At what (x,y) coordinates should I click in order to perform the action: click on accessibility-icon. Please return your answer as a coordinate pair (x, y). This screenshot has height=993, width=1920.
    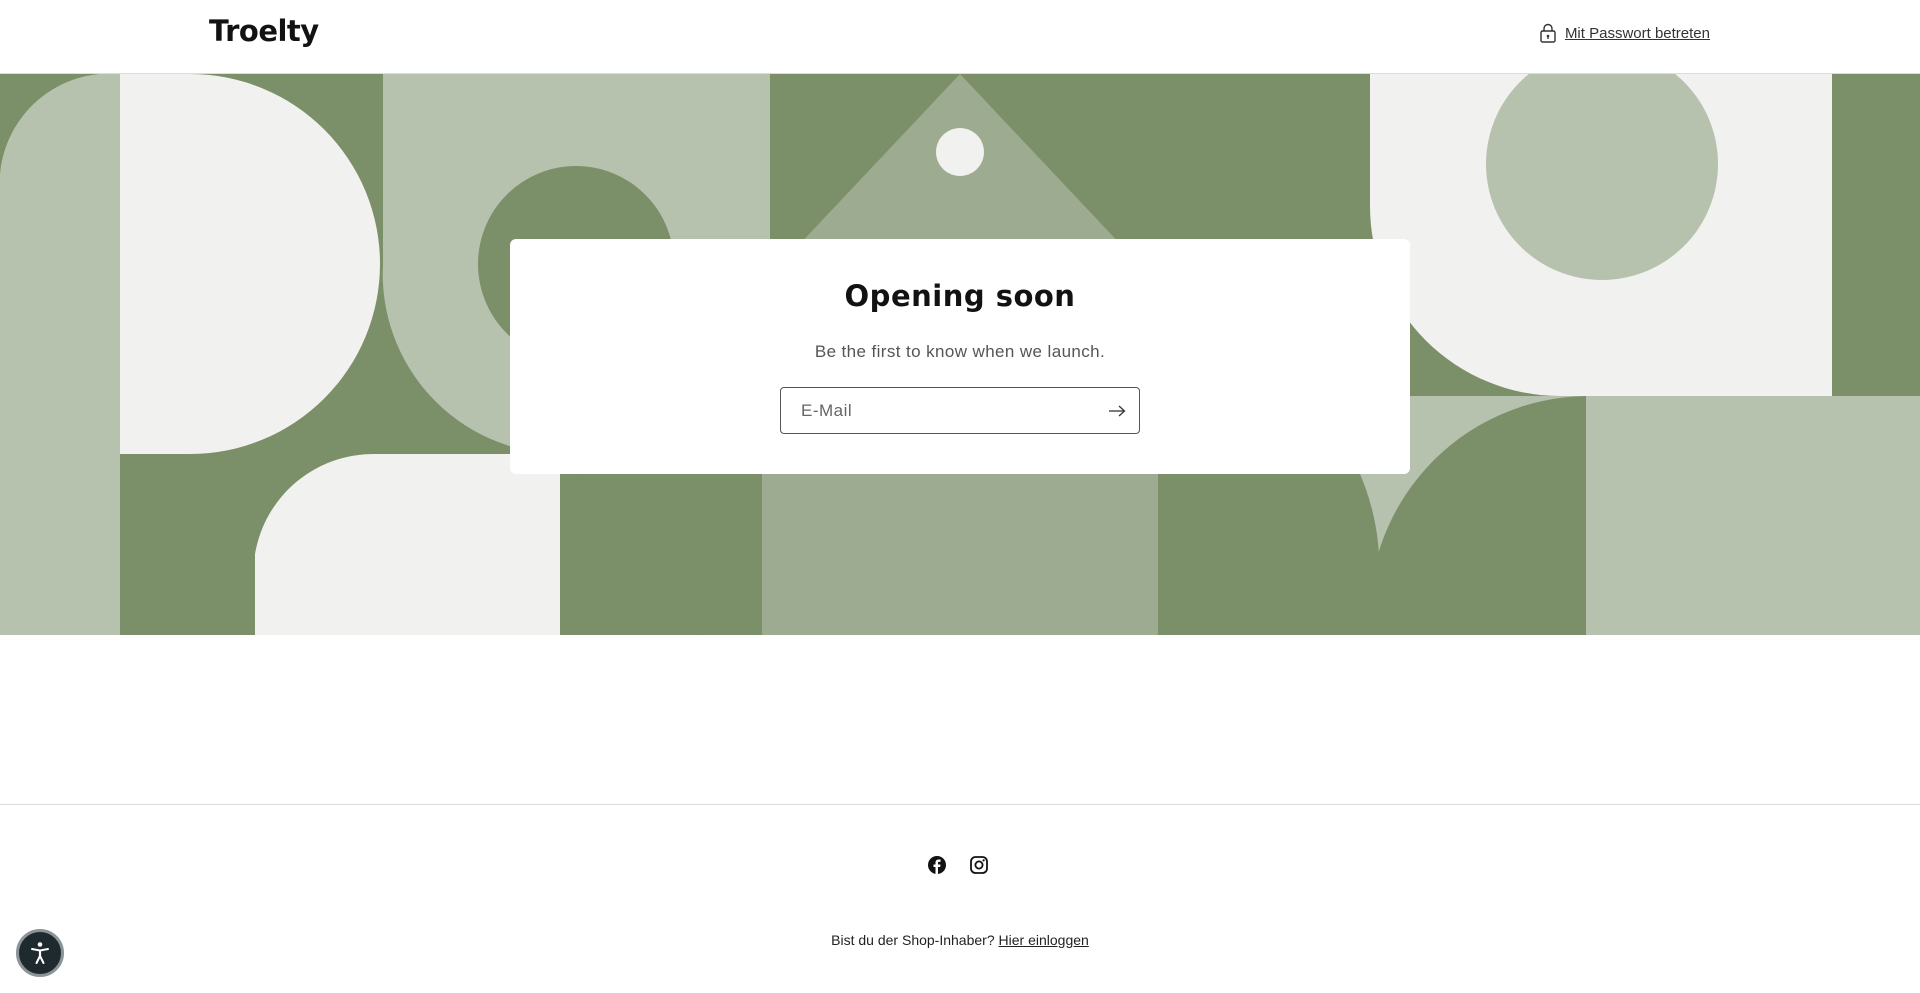
    Looking at the image, I should click on (40, 953).